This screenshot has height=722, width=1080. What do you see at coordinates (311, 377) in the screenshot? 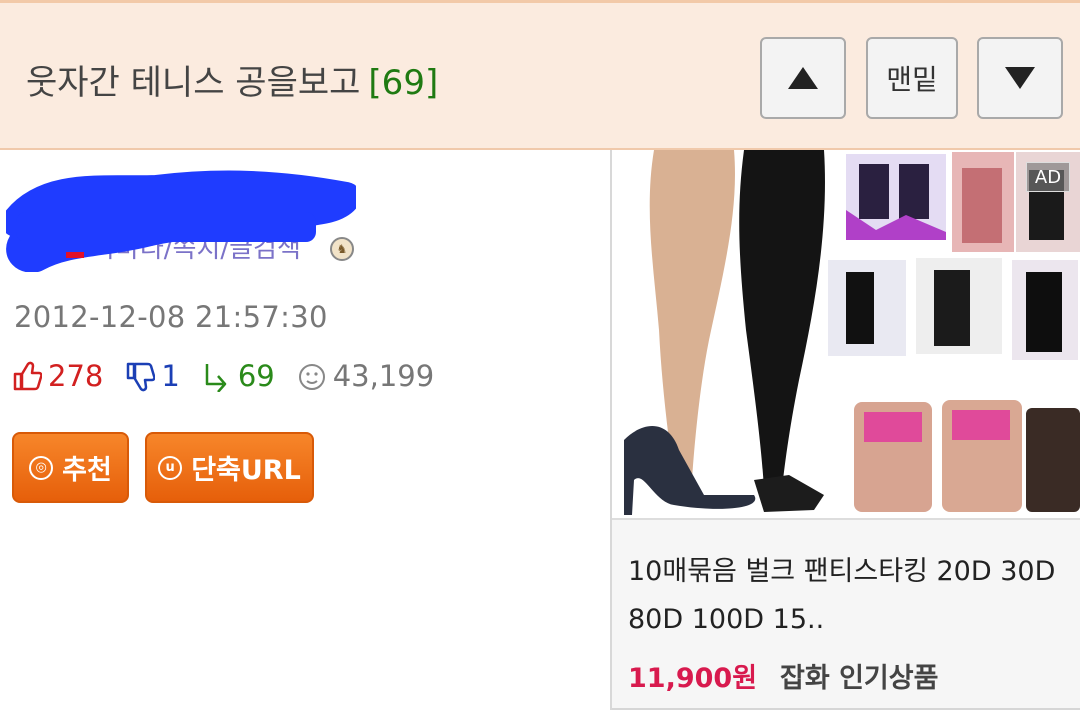
I see `smiley-face-icon` at bounding box center [311, 377].